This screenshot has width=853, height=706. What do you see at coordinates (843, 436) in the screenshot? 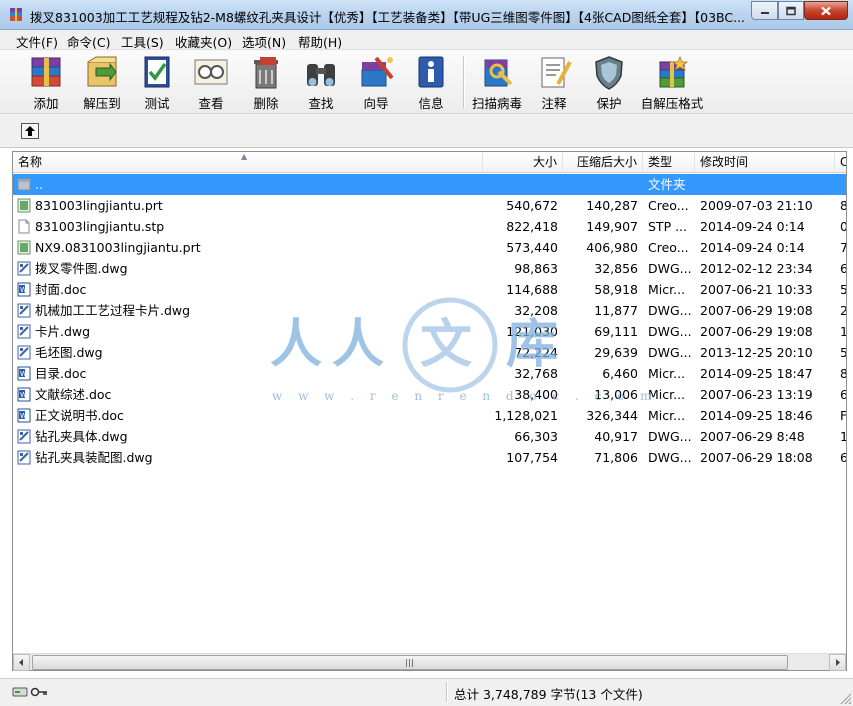
I see `file-crc: 1` at bounding box center [843, 436].